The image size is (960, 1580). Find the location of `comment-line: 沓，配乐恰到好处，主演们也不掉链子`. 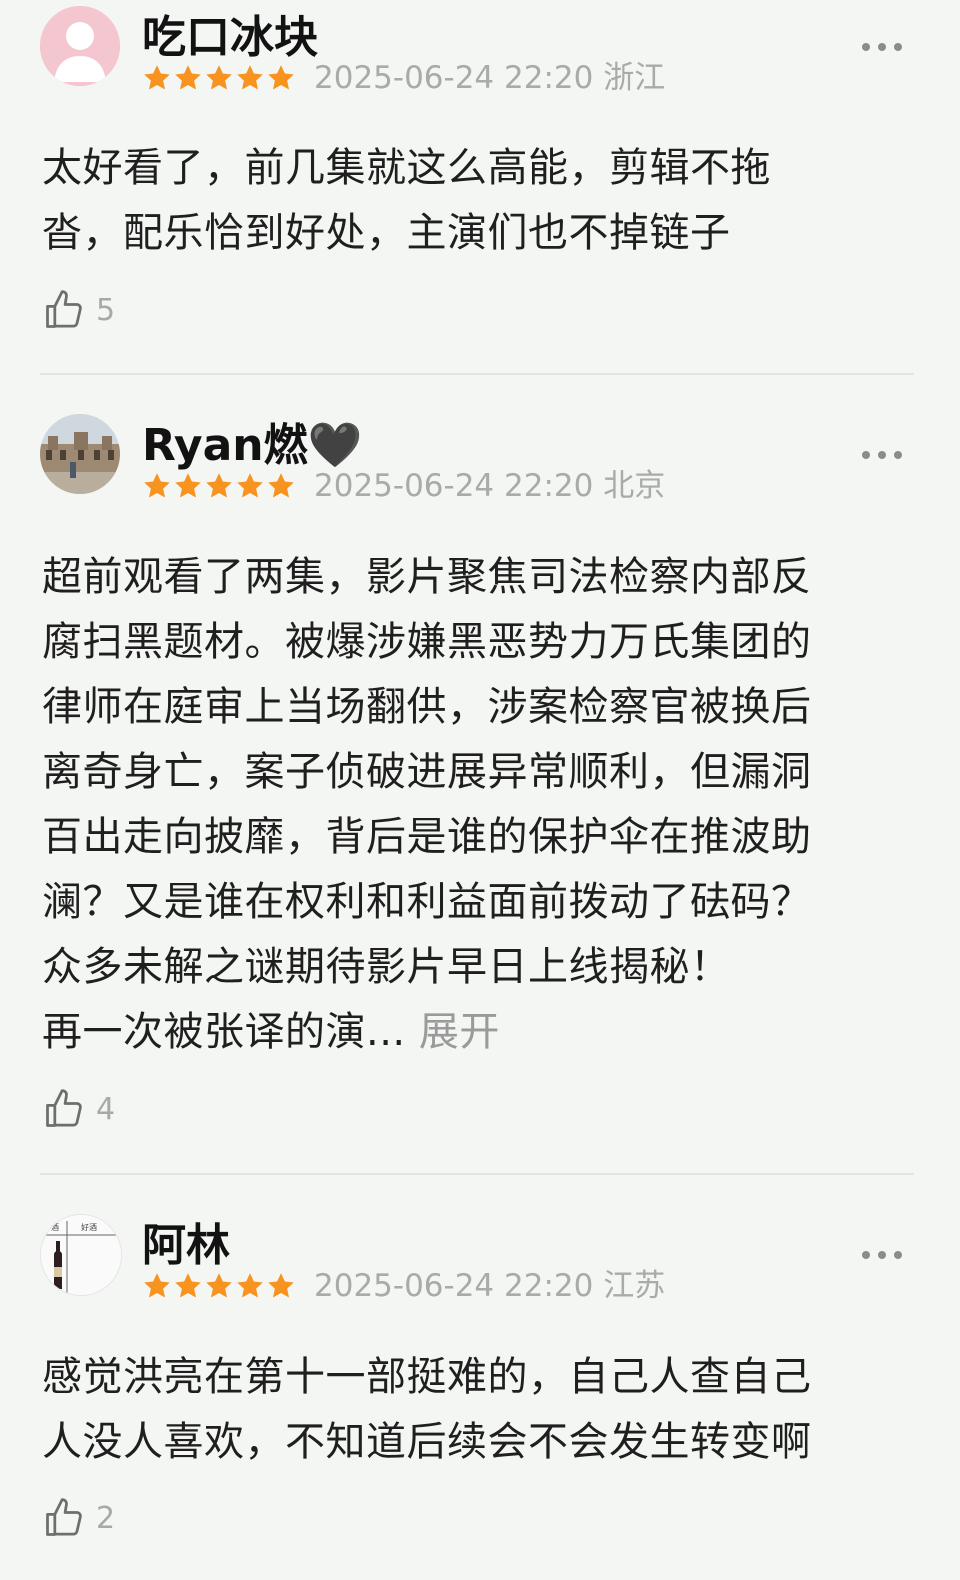

comment-line: 沓，配乐恰到好处，主演们也不掉链子 is located at coordinates (386, 233).